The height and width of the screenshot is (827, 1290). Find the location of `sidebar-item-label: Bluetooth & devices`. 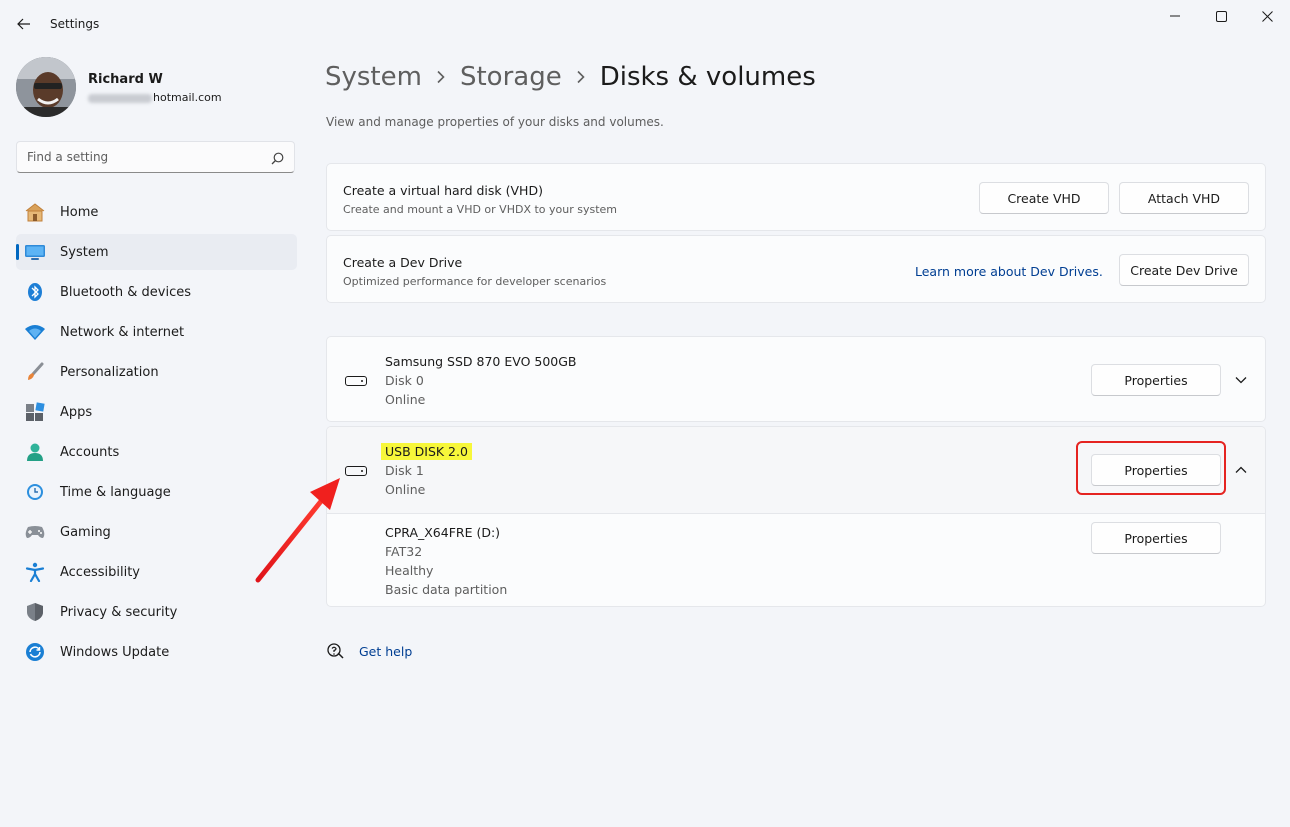

sidebar-item-label: Bluetooth & devices is located at coordinates (125, 292).